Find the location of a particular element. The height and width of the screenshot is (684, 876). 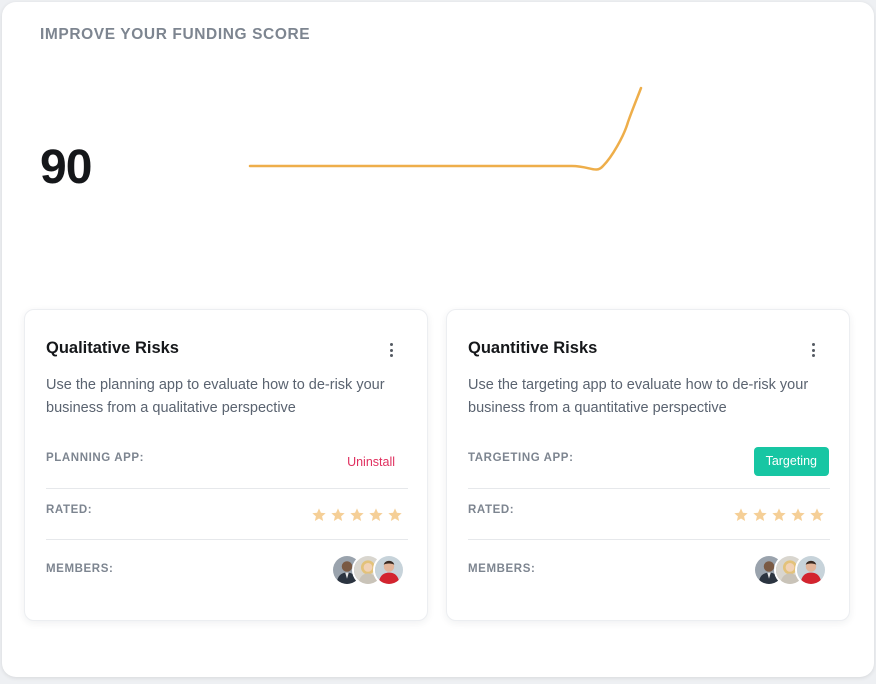

targeting-app-label: TARGETING APP: is located at coordinates (521, 458).